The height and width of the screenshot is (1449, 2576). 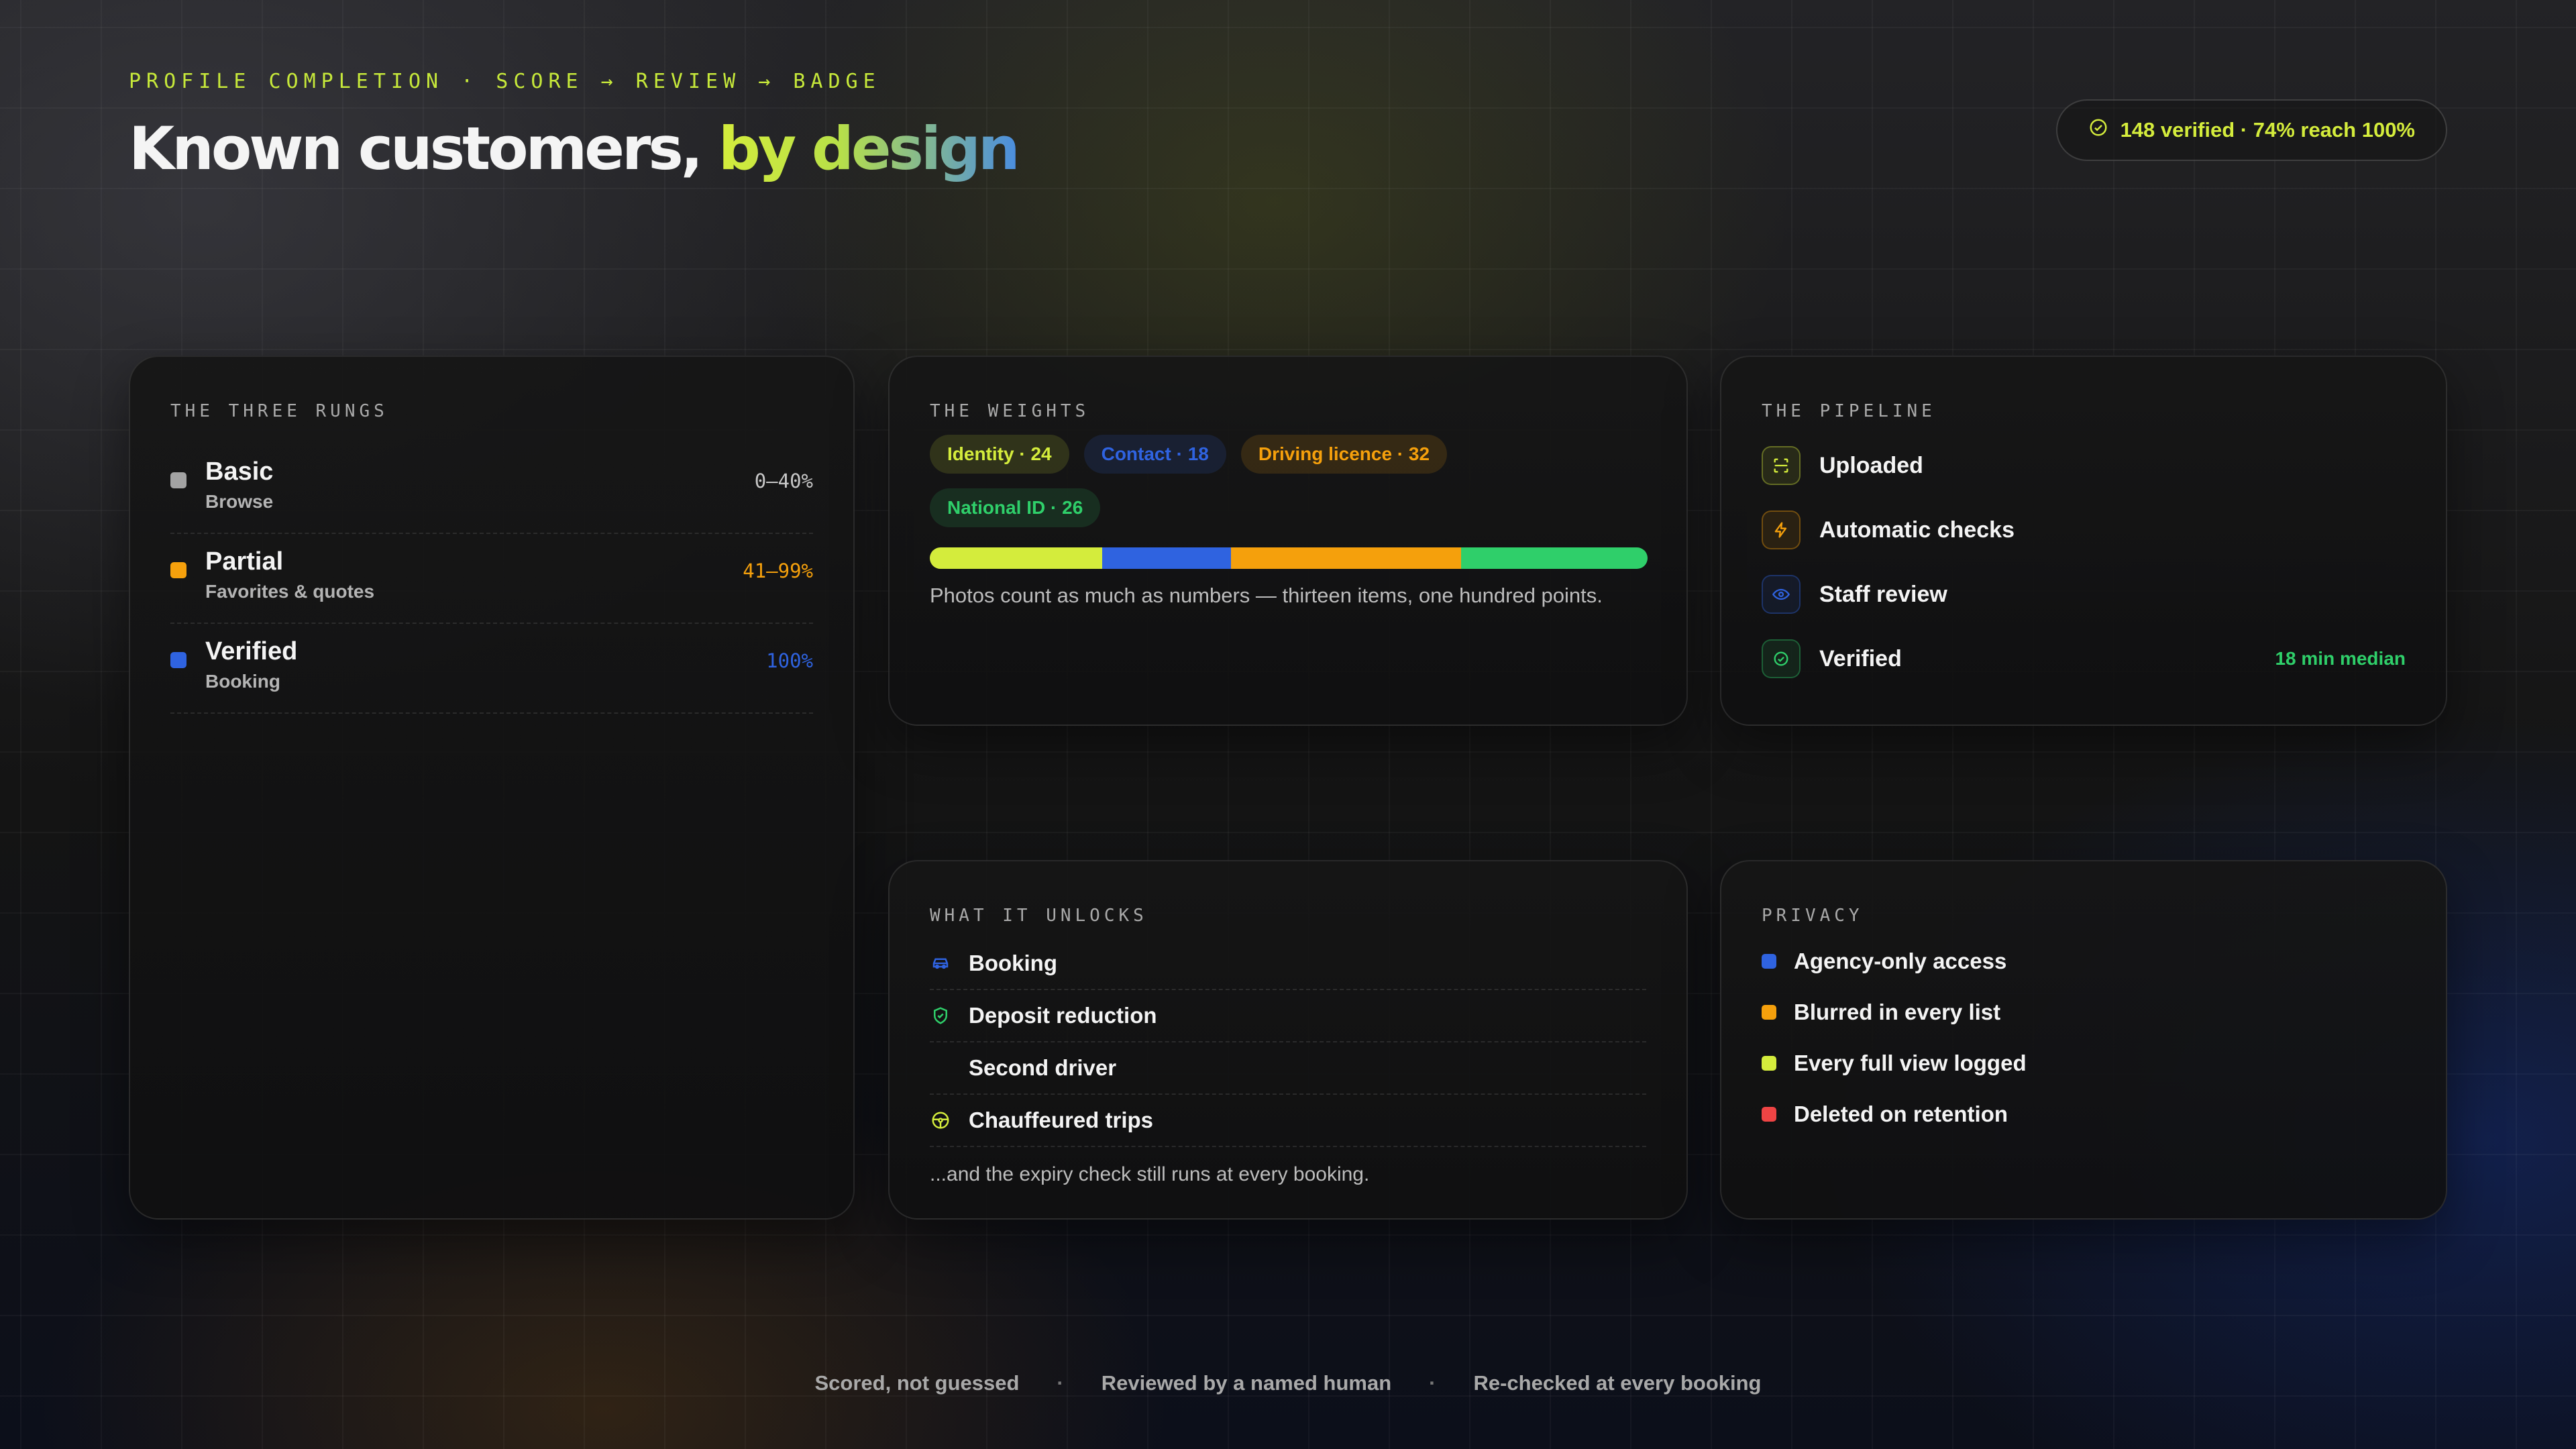 I want to click on footer-item: Re-checked at every booking, so click(x=1617, y=1383).